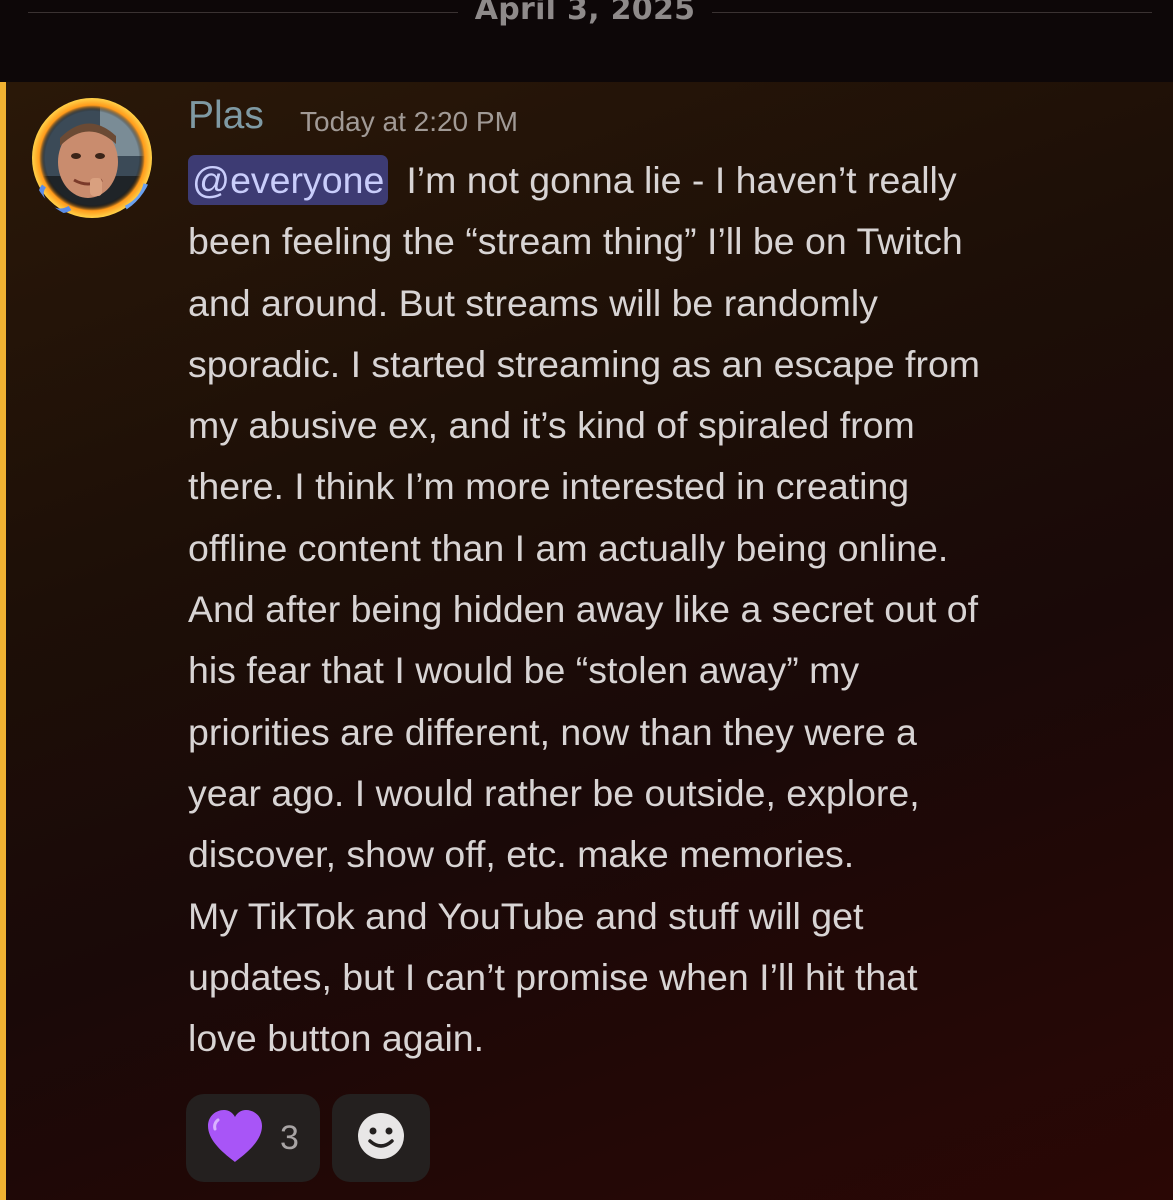 Image resolution: width=1173 pixels, height=1200 pixels. I want to click on author-name: Plas, so click(226, 116).